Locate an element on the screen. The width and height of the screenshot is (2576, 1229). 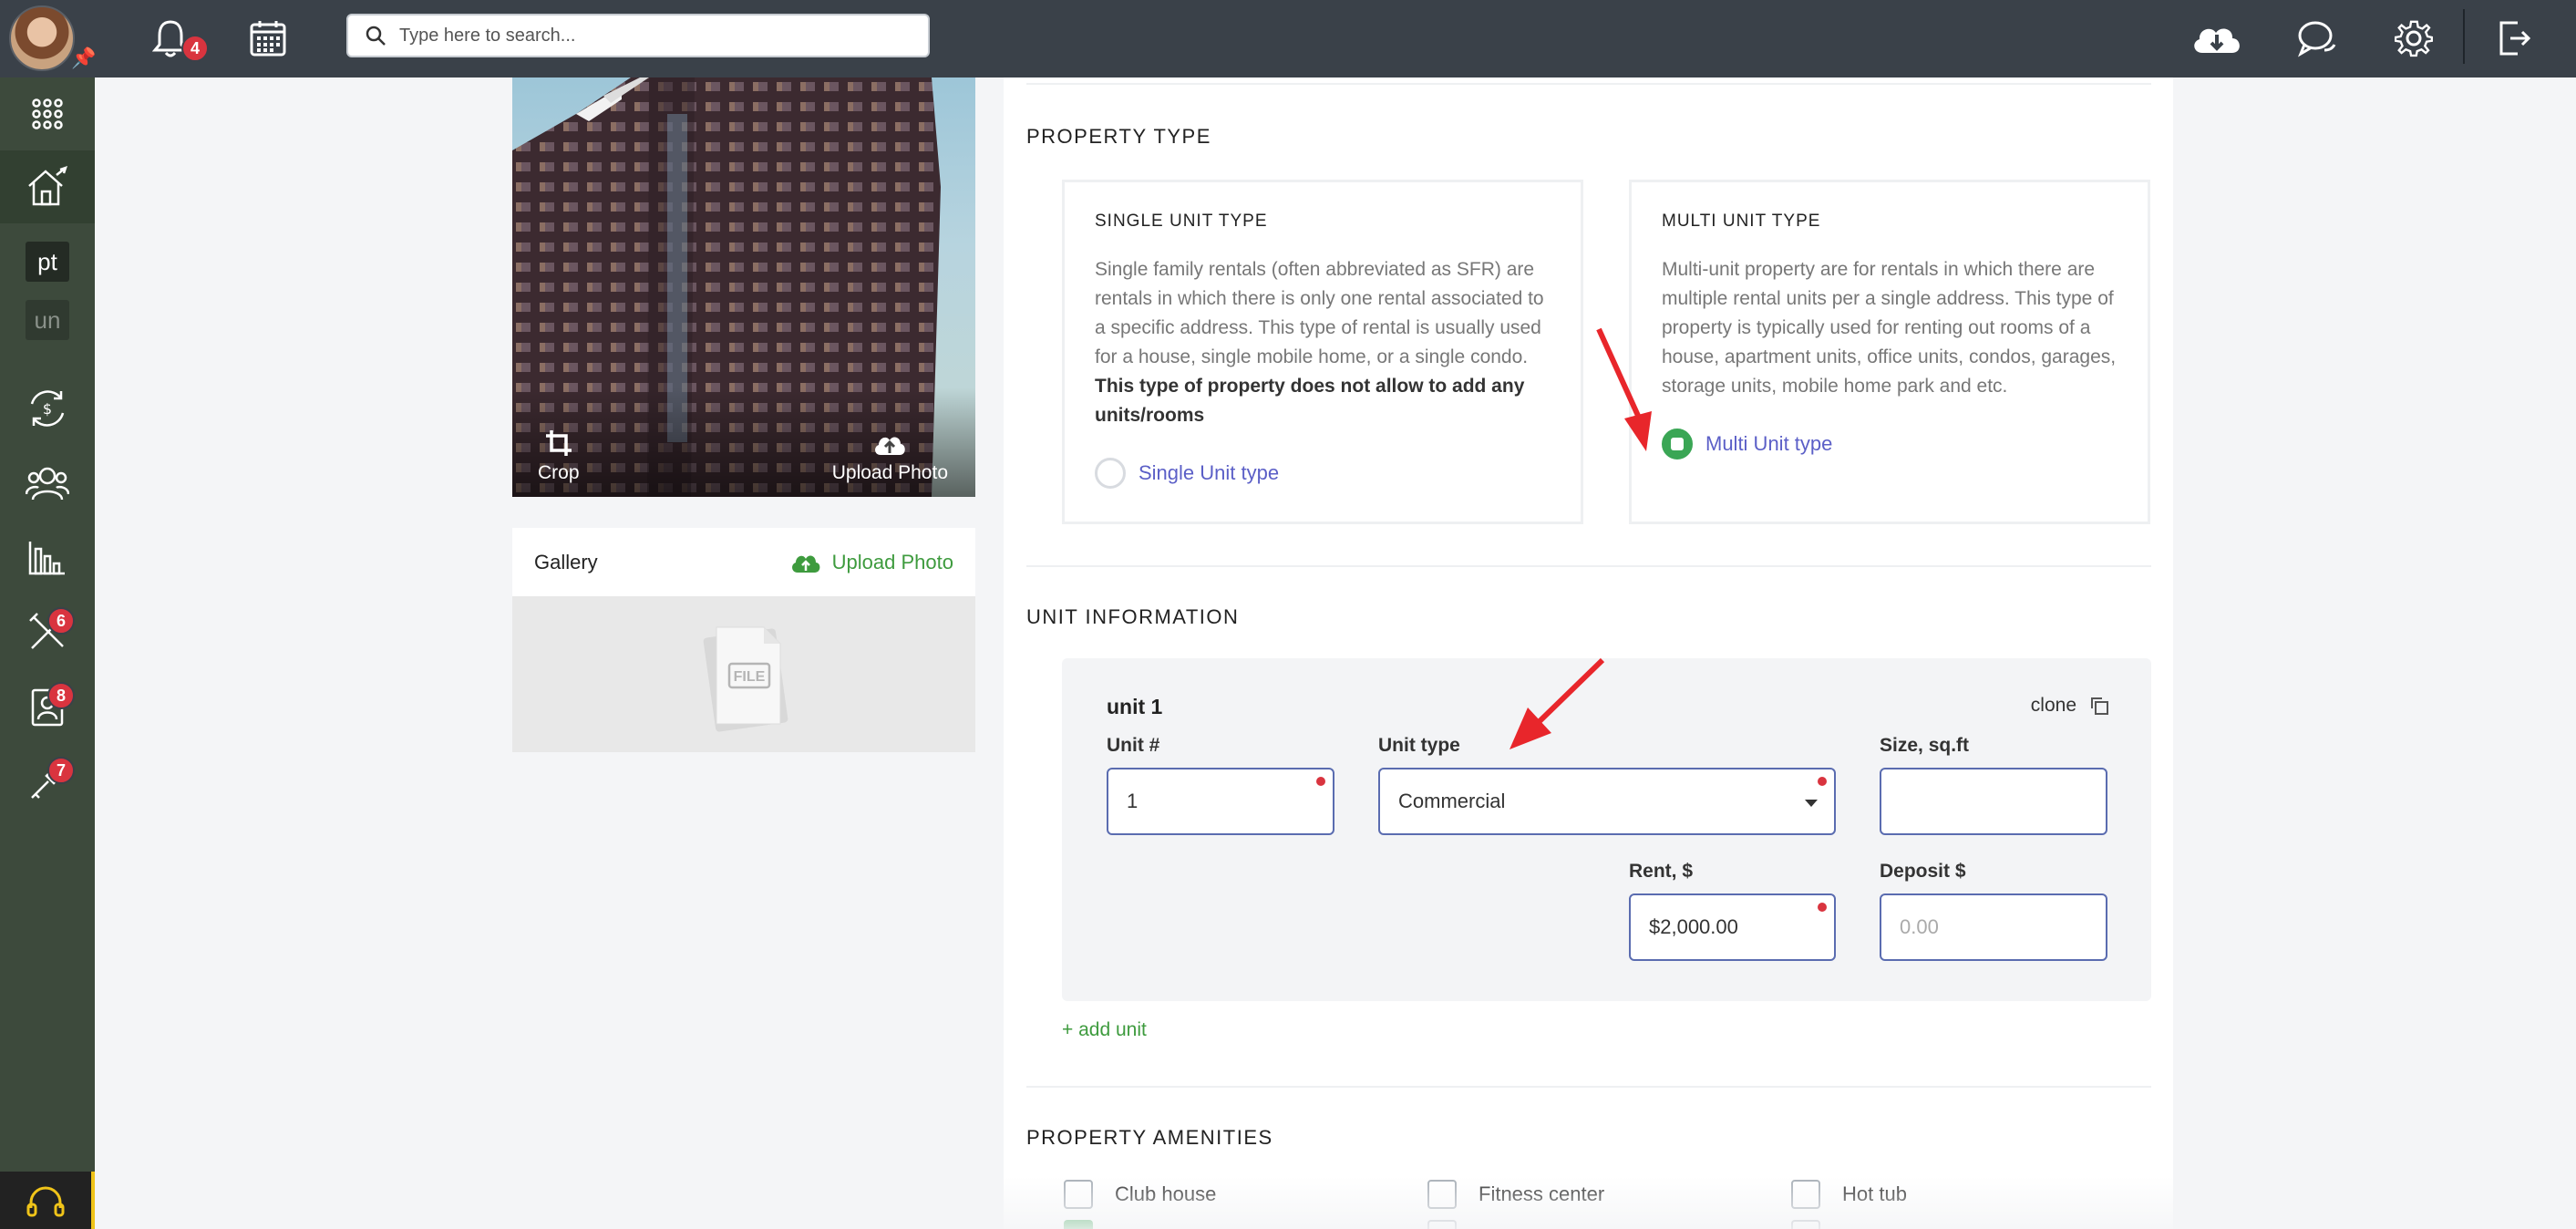
amenity-club-house: Club house is located at coordinates (1140, 1194).